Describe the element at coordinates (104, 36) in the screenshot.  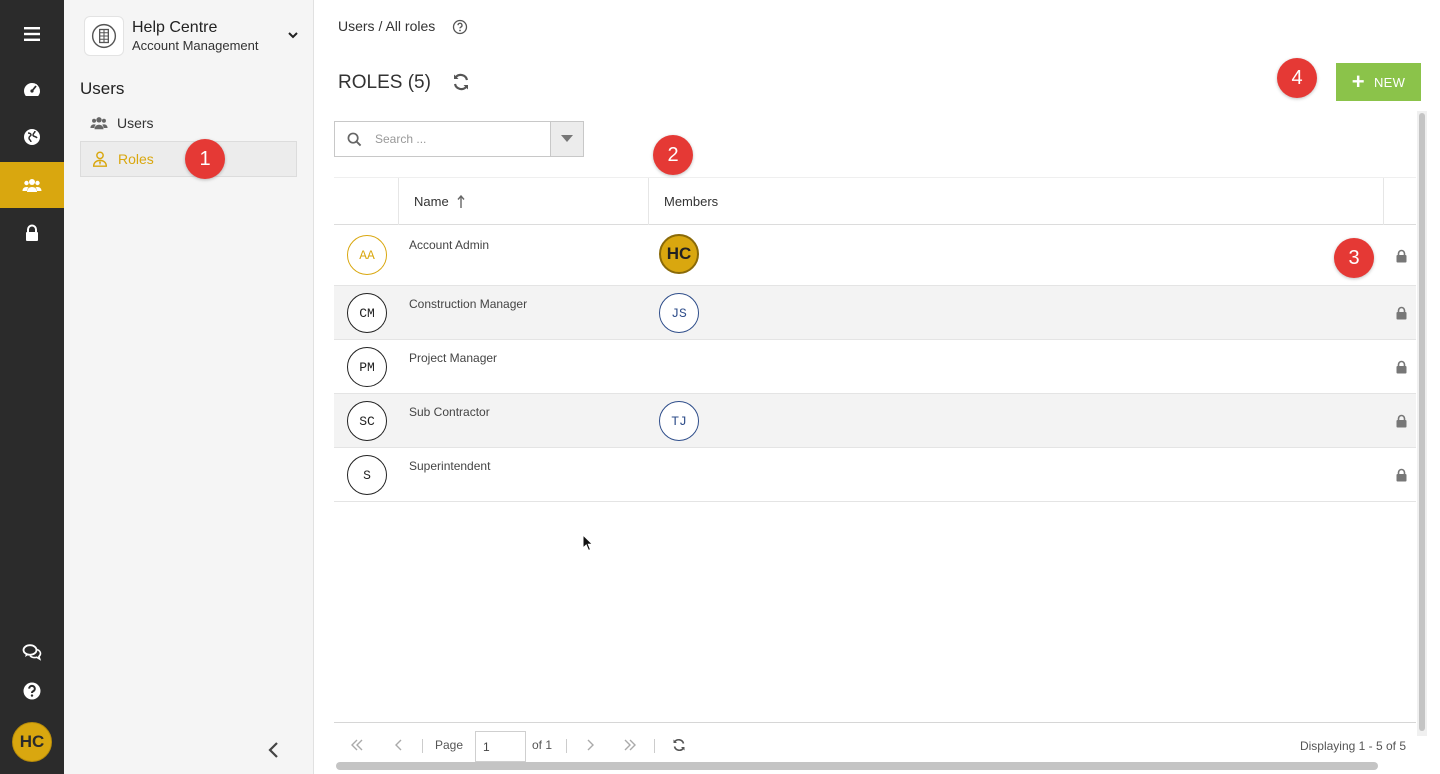
I see `org-logo-icon` at that location.